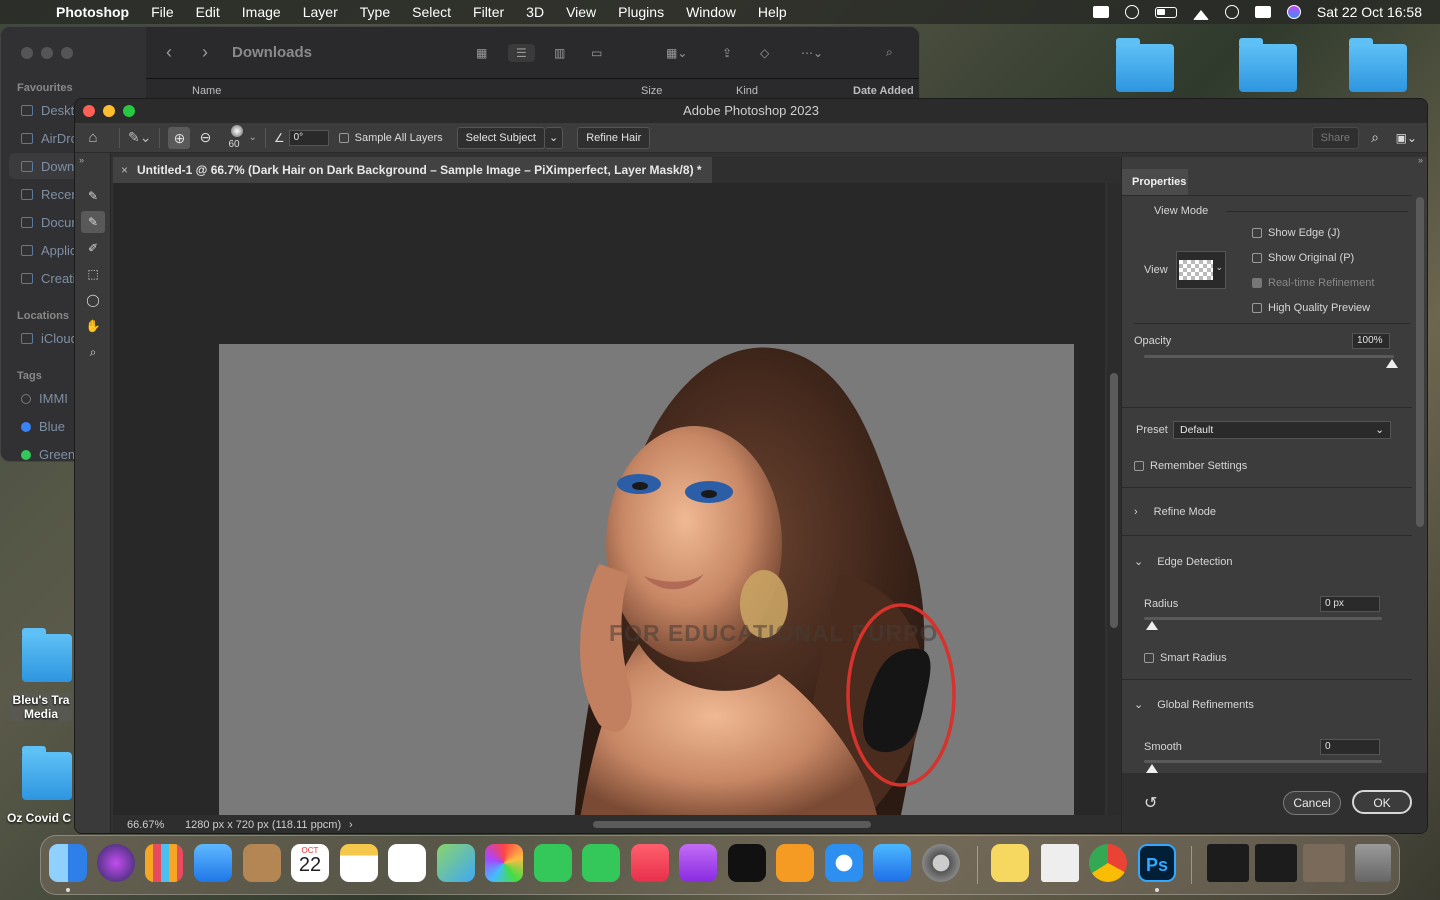  I want to click on zoom-level: 66.67%, so click(145, 825).